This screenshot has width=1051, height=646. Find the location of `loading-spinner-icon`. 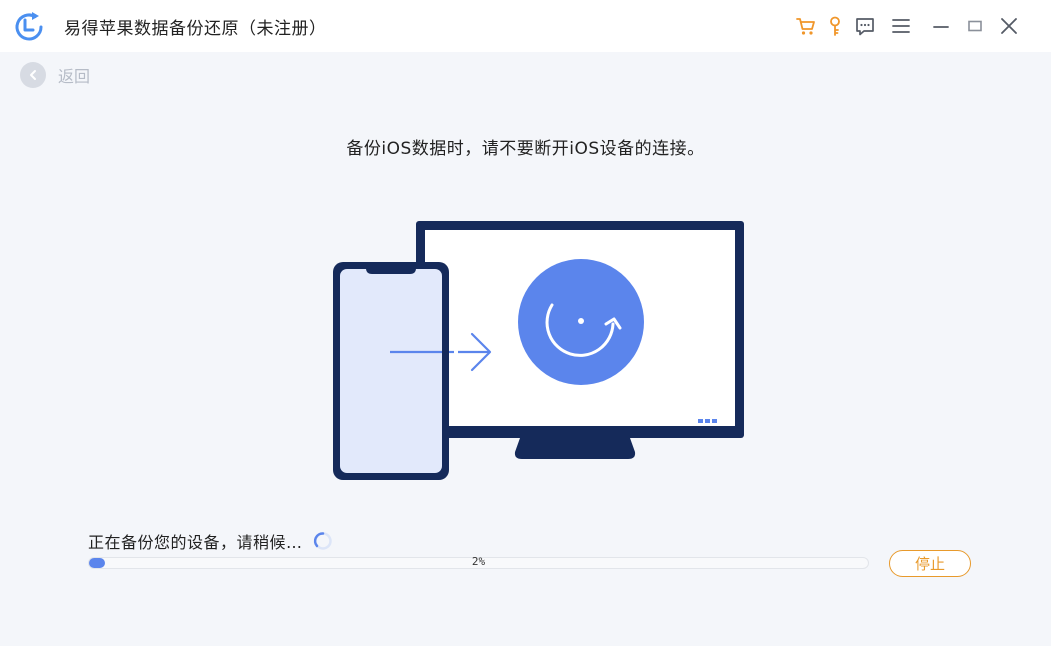

loading-spinner-icon is located at coordinates (322, 541).